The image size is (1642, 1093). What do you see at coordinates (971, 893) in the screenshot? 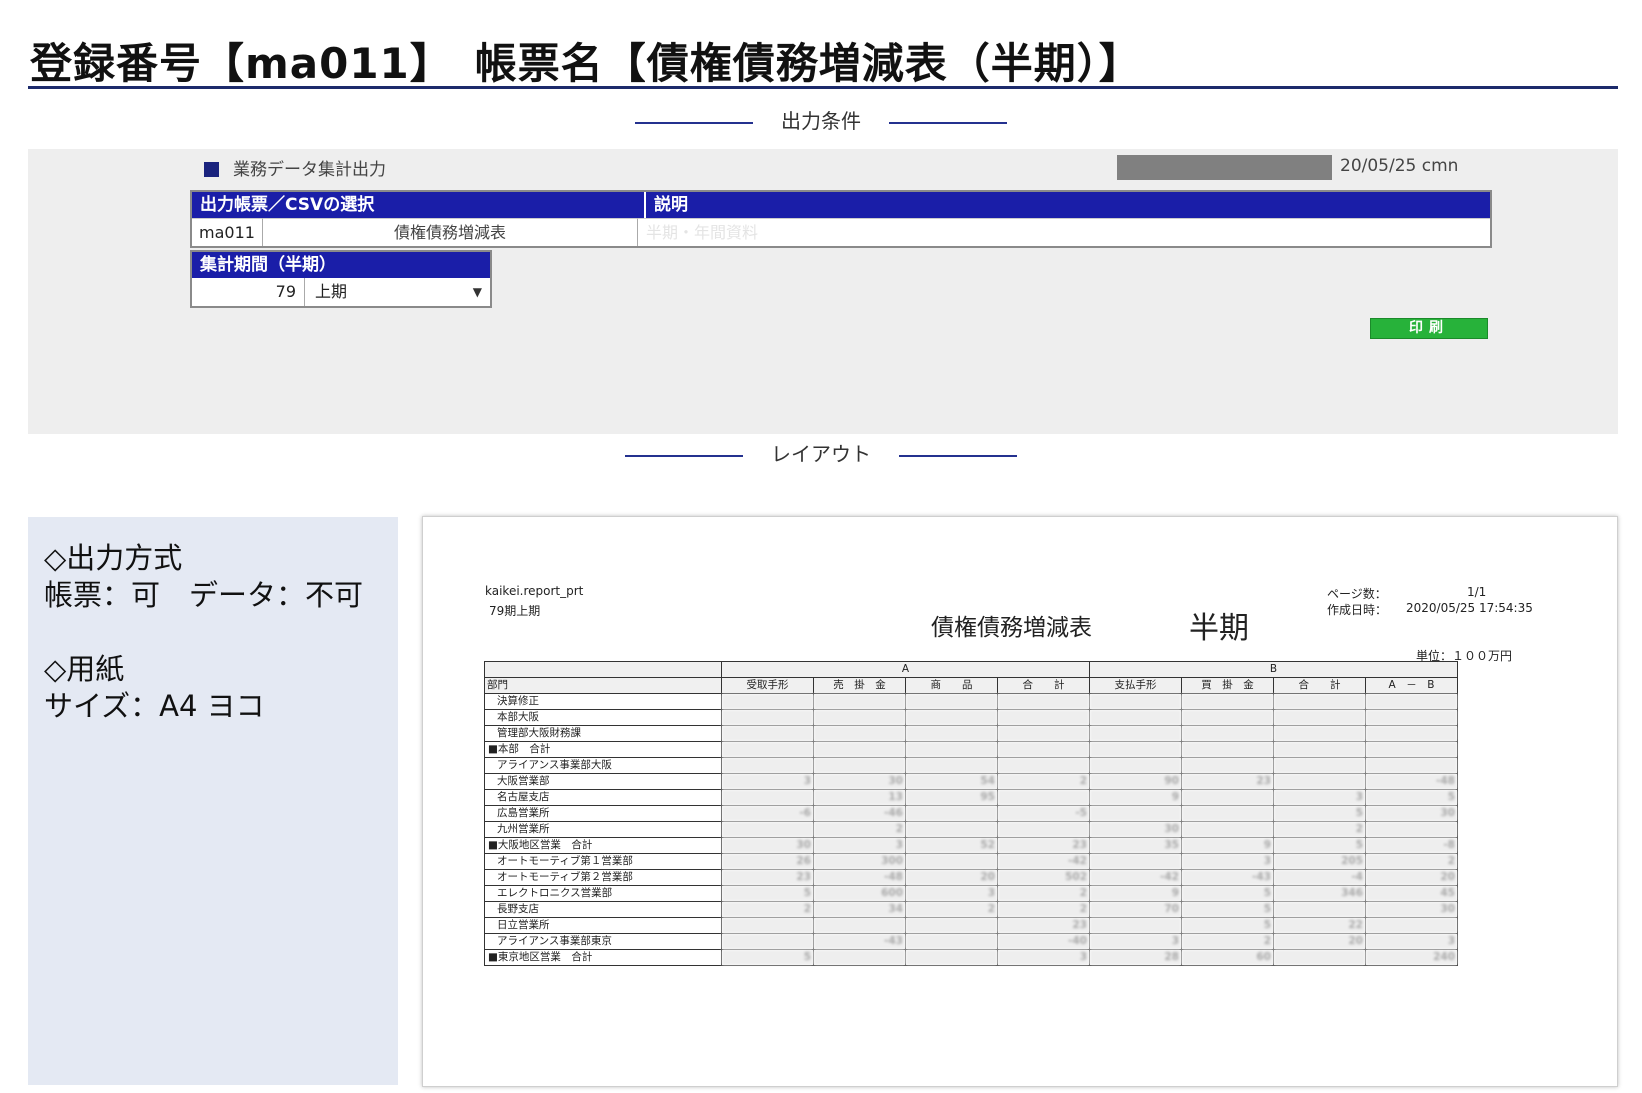
I see `table-row: エレクトロニクス営業部 5 600 3 2 9 5 346 45` at bounding box center [971, 893].